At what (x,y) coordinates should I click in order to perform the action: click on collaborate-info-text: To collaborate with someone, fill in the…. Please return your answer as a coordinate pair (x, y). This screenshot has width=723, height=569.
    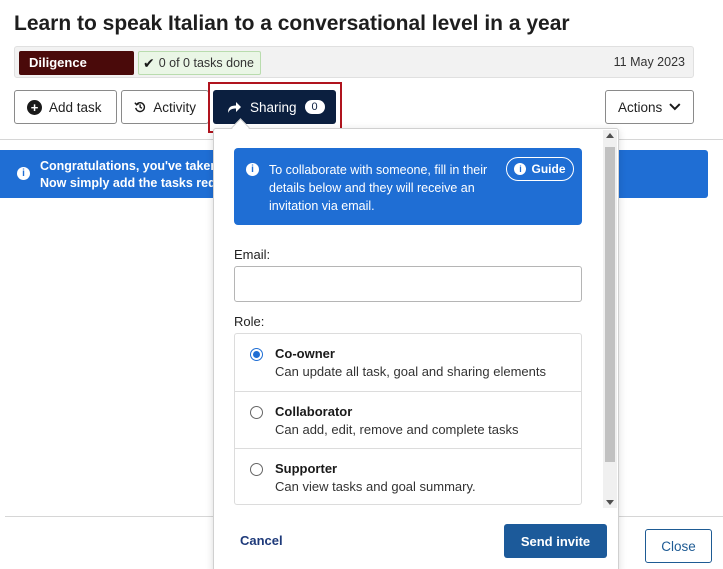
    Looking at the image, I should click on (378, 188).